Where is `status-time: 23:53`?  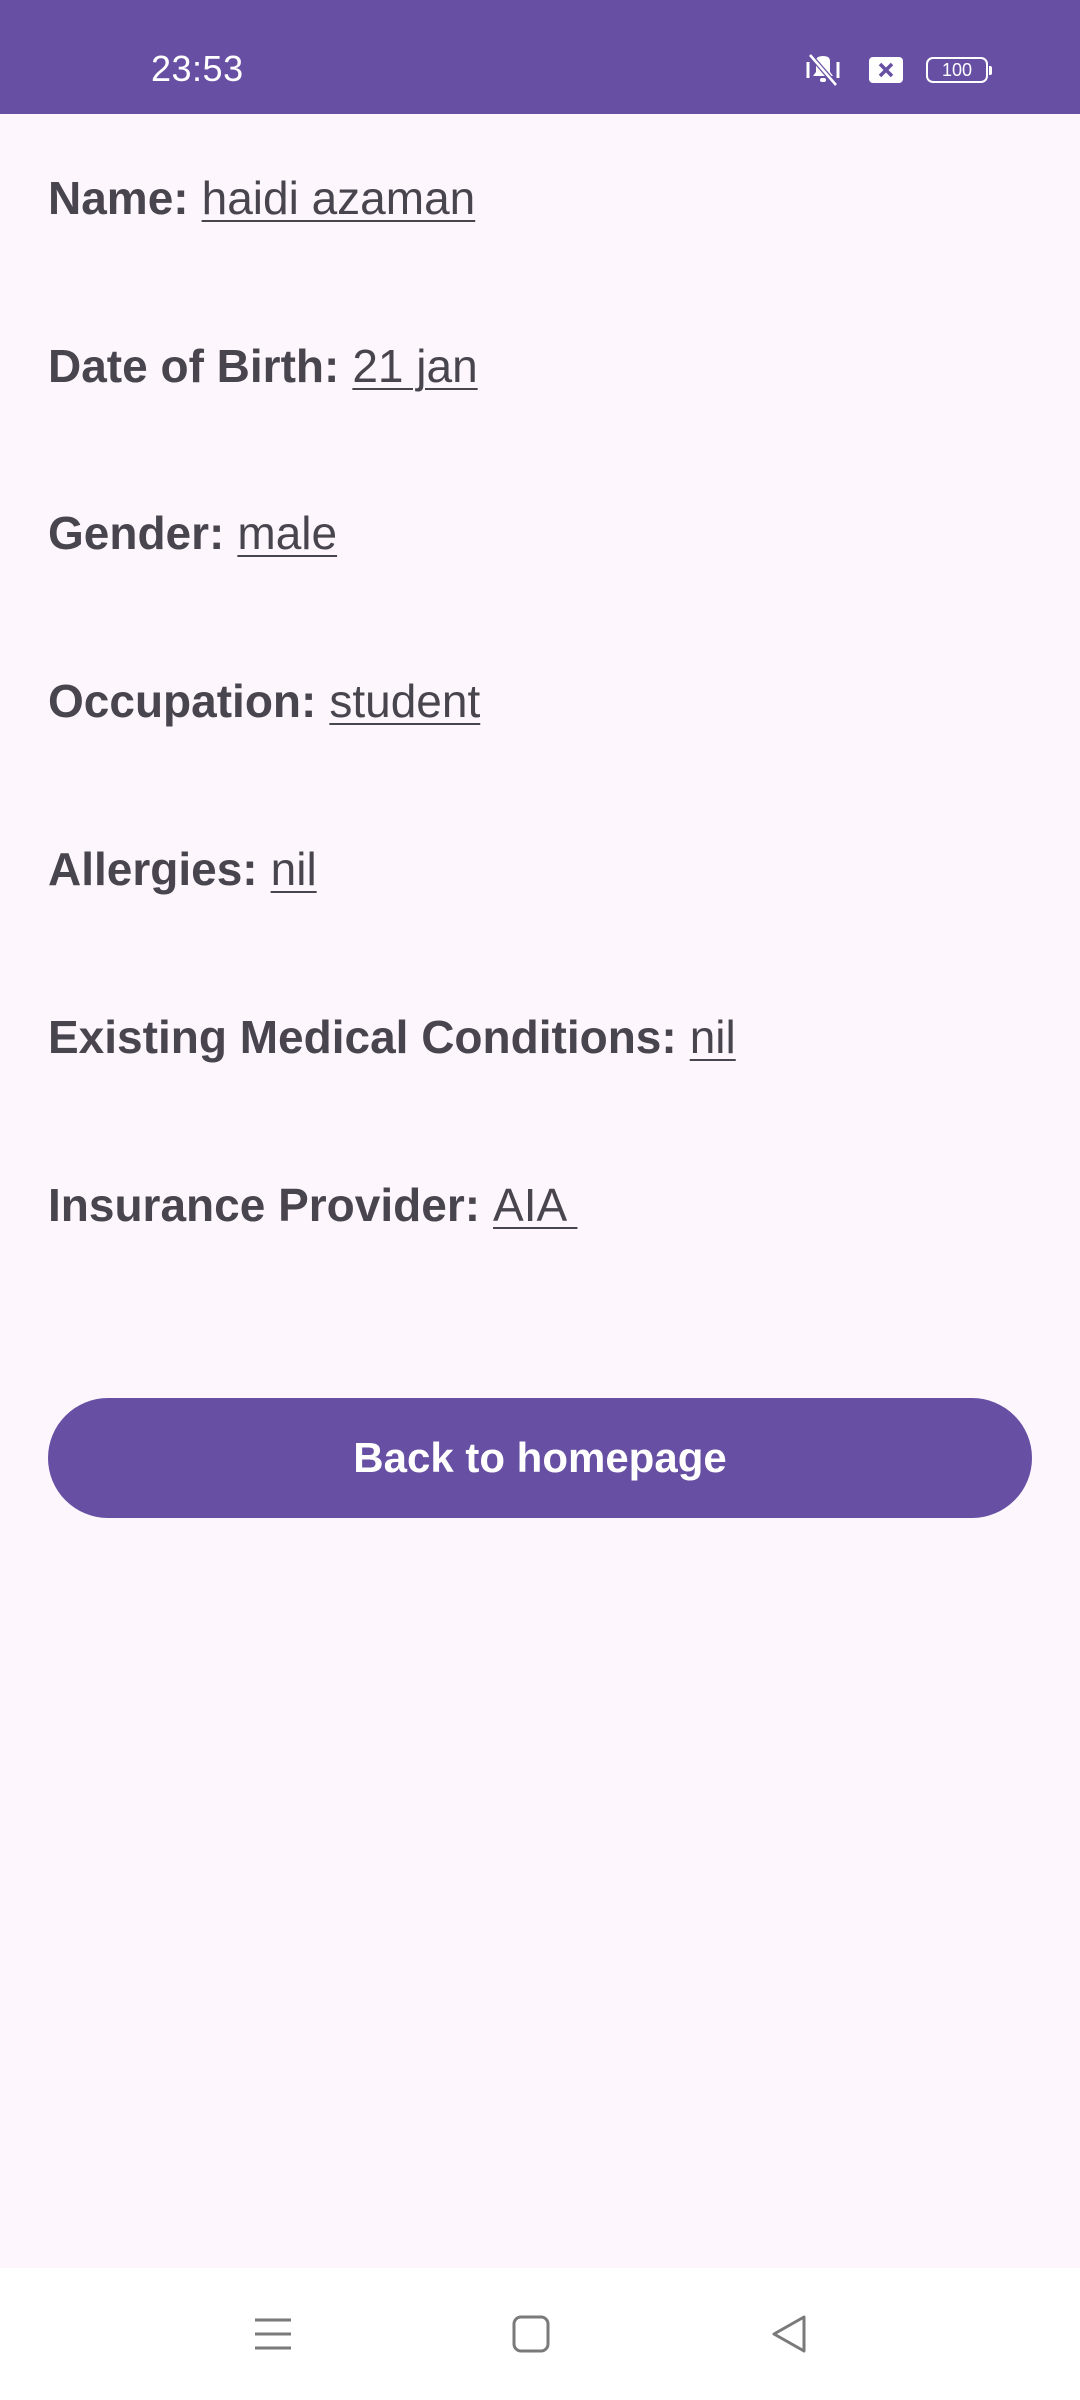
status-time: 23:53 is located at coordinates (197, 68).